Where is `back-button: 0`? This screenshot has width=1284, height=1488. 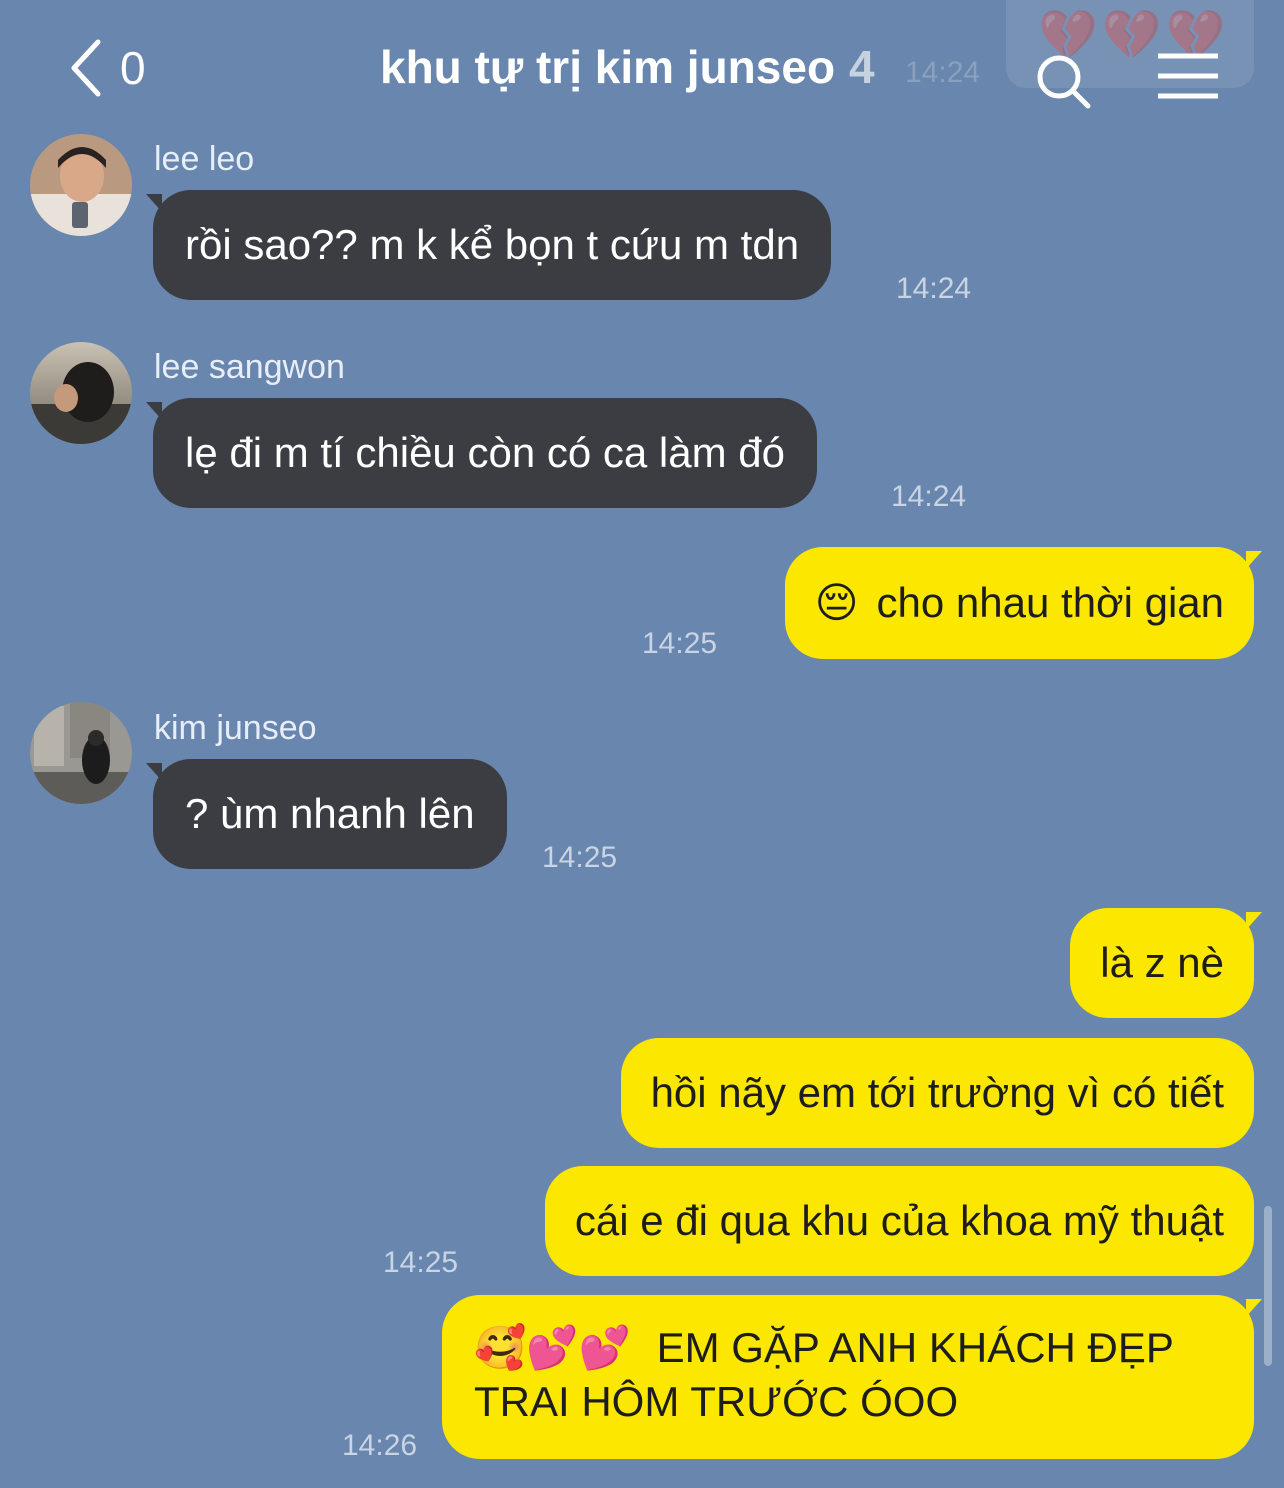
back-button: 0 is located at coordinates (118, 68).